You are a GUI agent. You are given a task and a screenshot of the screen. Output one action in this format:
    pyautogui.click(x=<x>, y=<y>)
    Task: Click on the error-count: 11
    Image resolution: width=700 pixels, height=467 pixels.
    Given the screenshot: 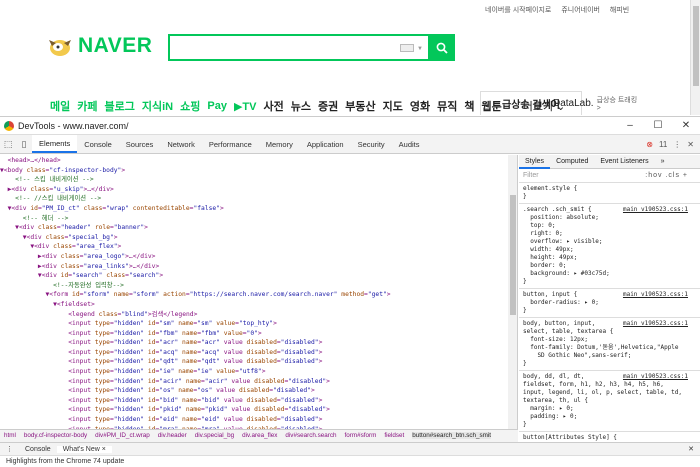 What is the action you would take?
    pyautogui.click(x=663, y=144)
    